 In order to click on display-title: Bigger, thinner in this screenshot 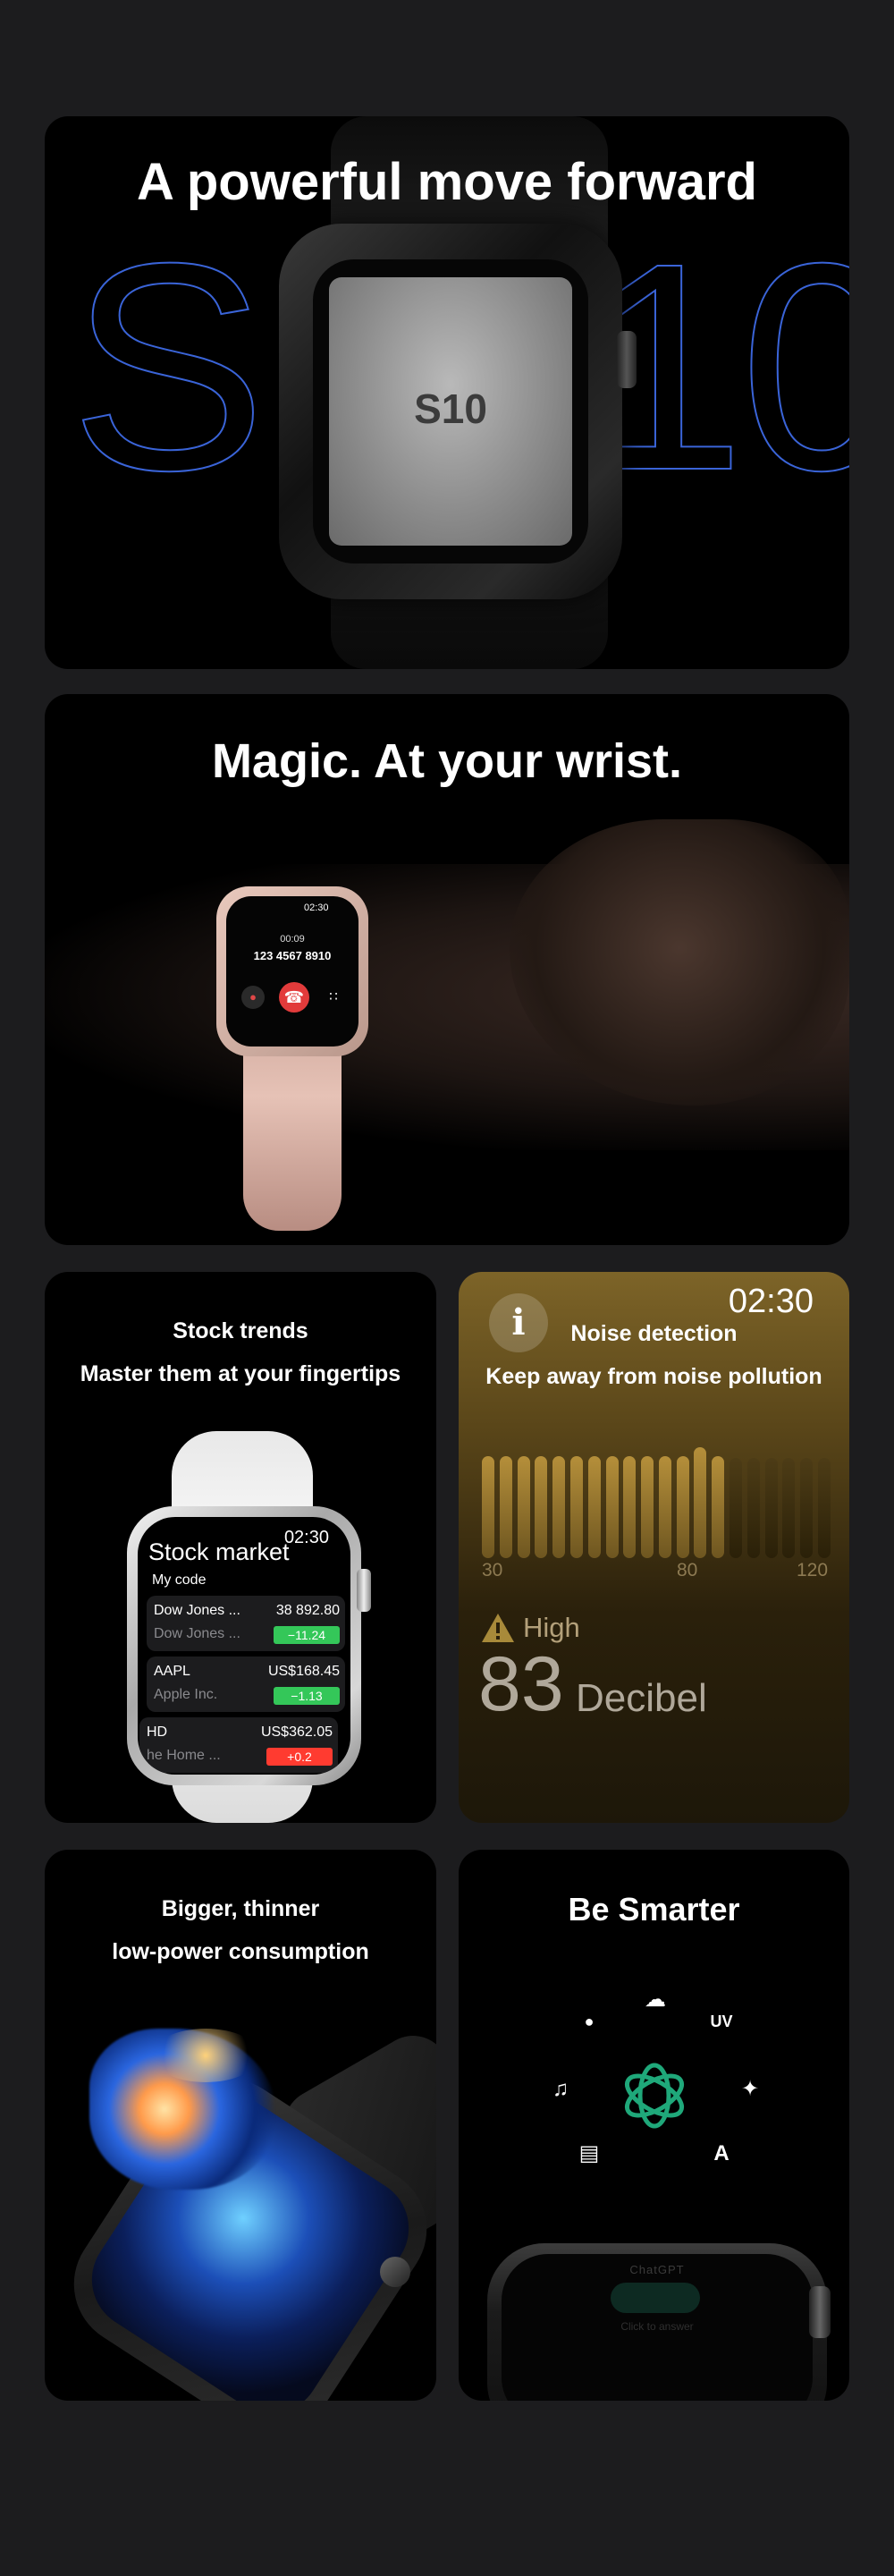, I will do `click(240, 1908)`.